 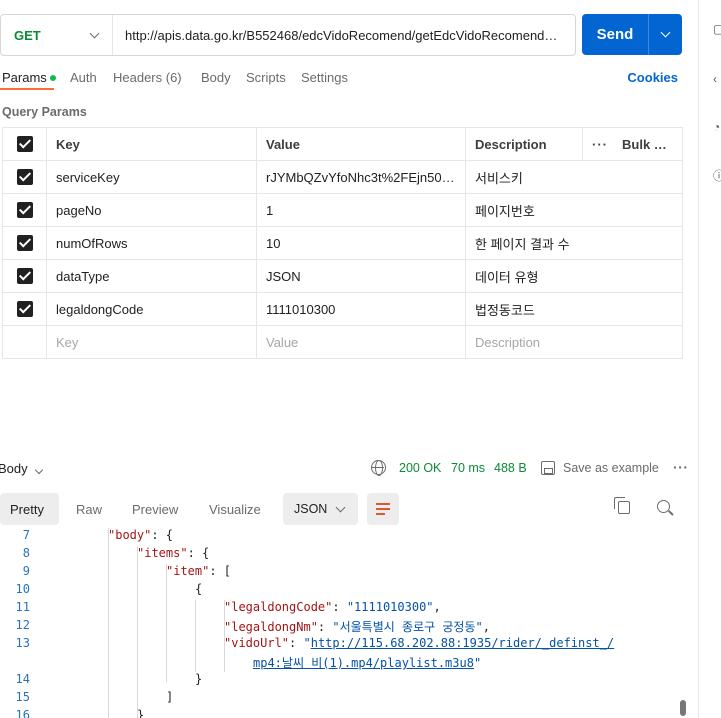 I want to click on new-value-input: Value, so click(x=361, y=342).